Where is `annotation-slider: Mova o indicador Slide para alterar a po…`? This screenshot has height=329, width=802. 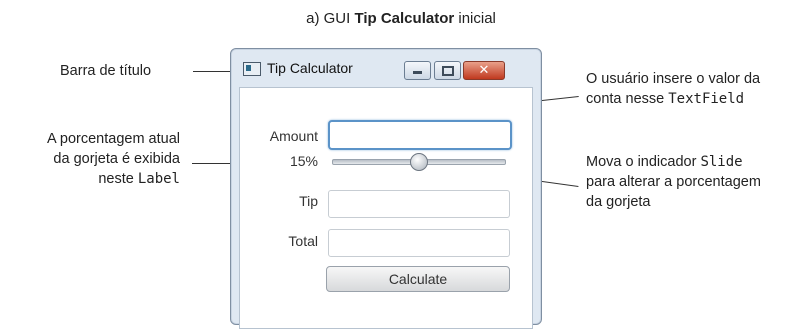 annotation-slider: Mova o indicador Slide para alterar a po… is located at coordinates (673, 182).